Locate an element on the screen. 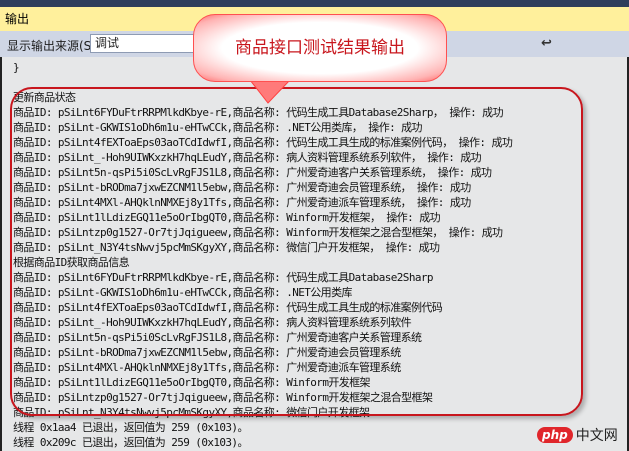 The image size is (629, 451). output-line: 根据商品ID获取商品信息 is located at coordinates (71, 262).